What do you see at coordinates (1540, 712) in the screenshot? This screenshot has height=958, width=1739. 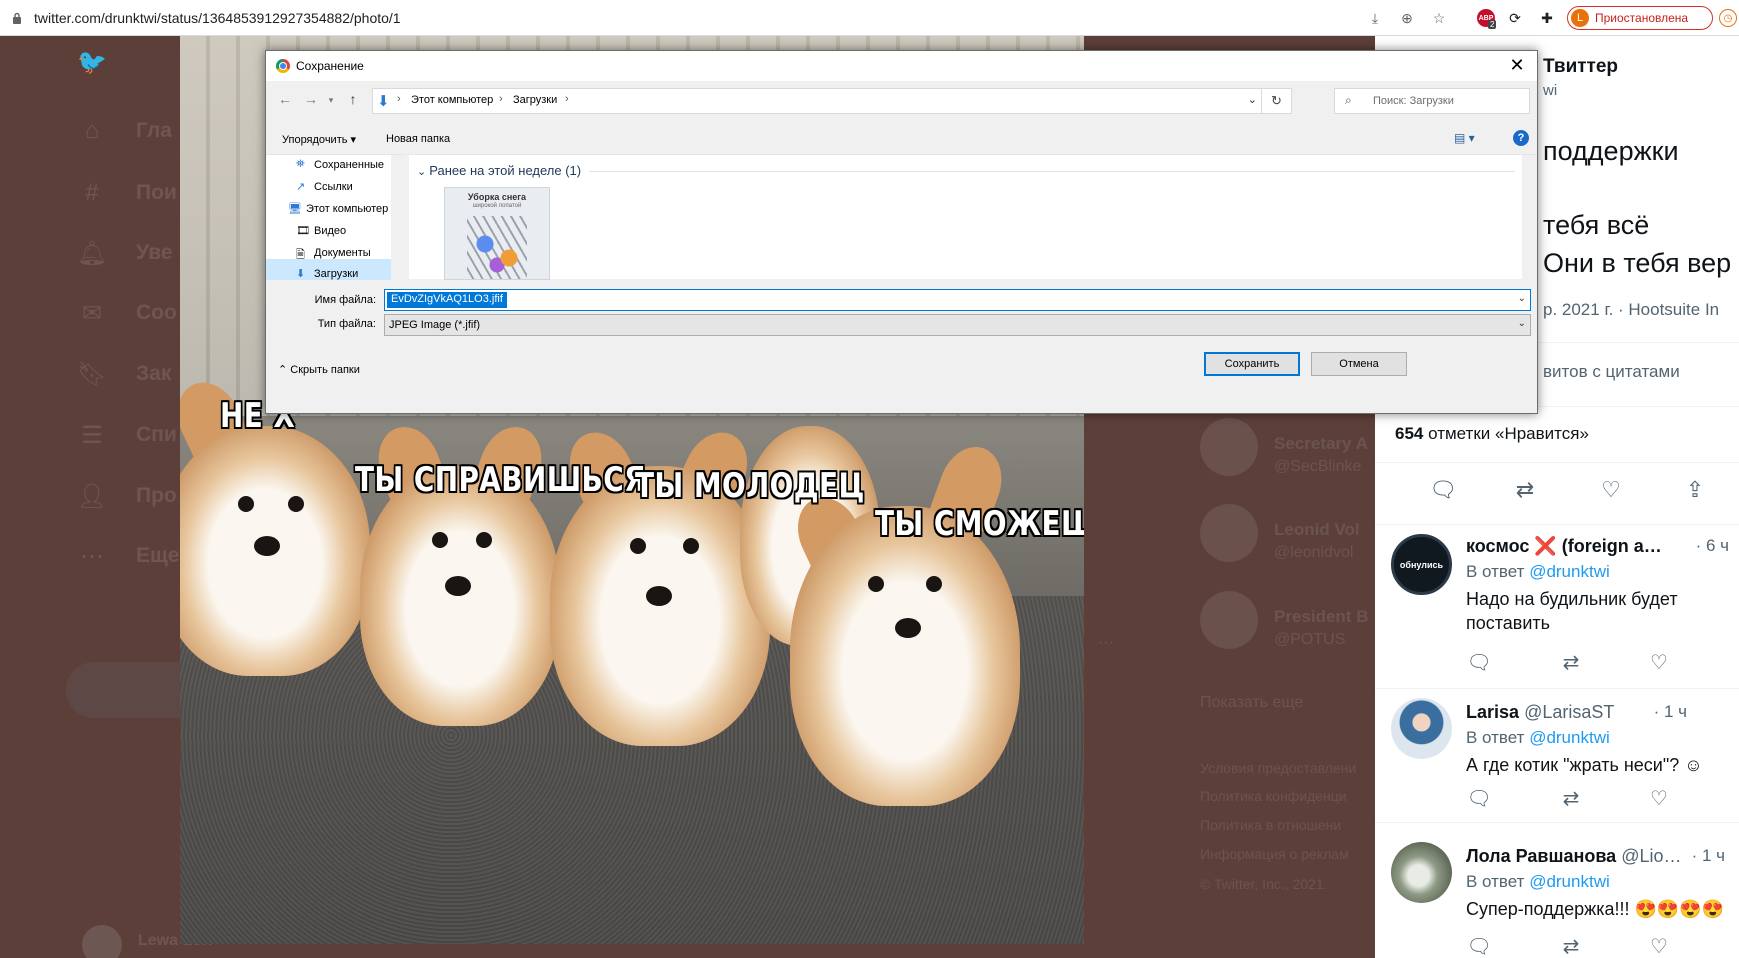 I see `reply-author: Larisa @LarisaST` at bounding box center [1540, 712].